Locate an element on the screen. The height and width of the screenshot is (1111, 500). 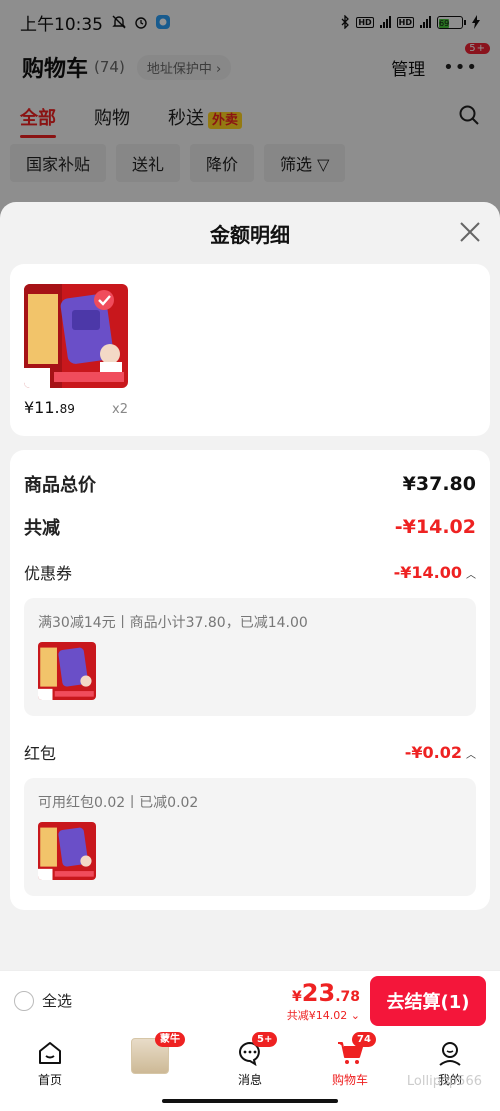
coupon-description: 满30减14元丨商品小计37.80，已减14.00 is located at coordinates (173, 623).